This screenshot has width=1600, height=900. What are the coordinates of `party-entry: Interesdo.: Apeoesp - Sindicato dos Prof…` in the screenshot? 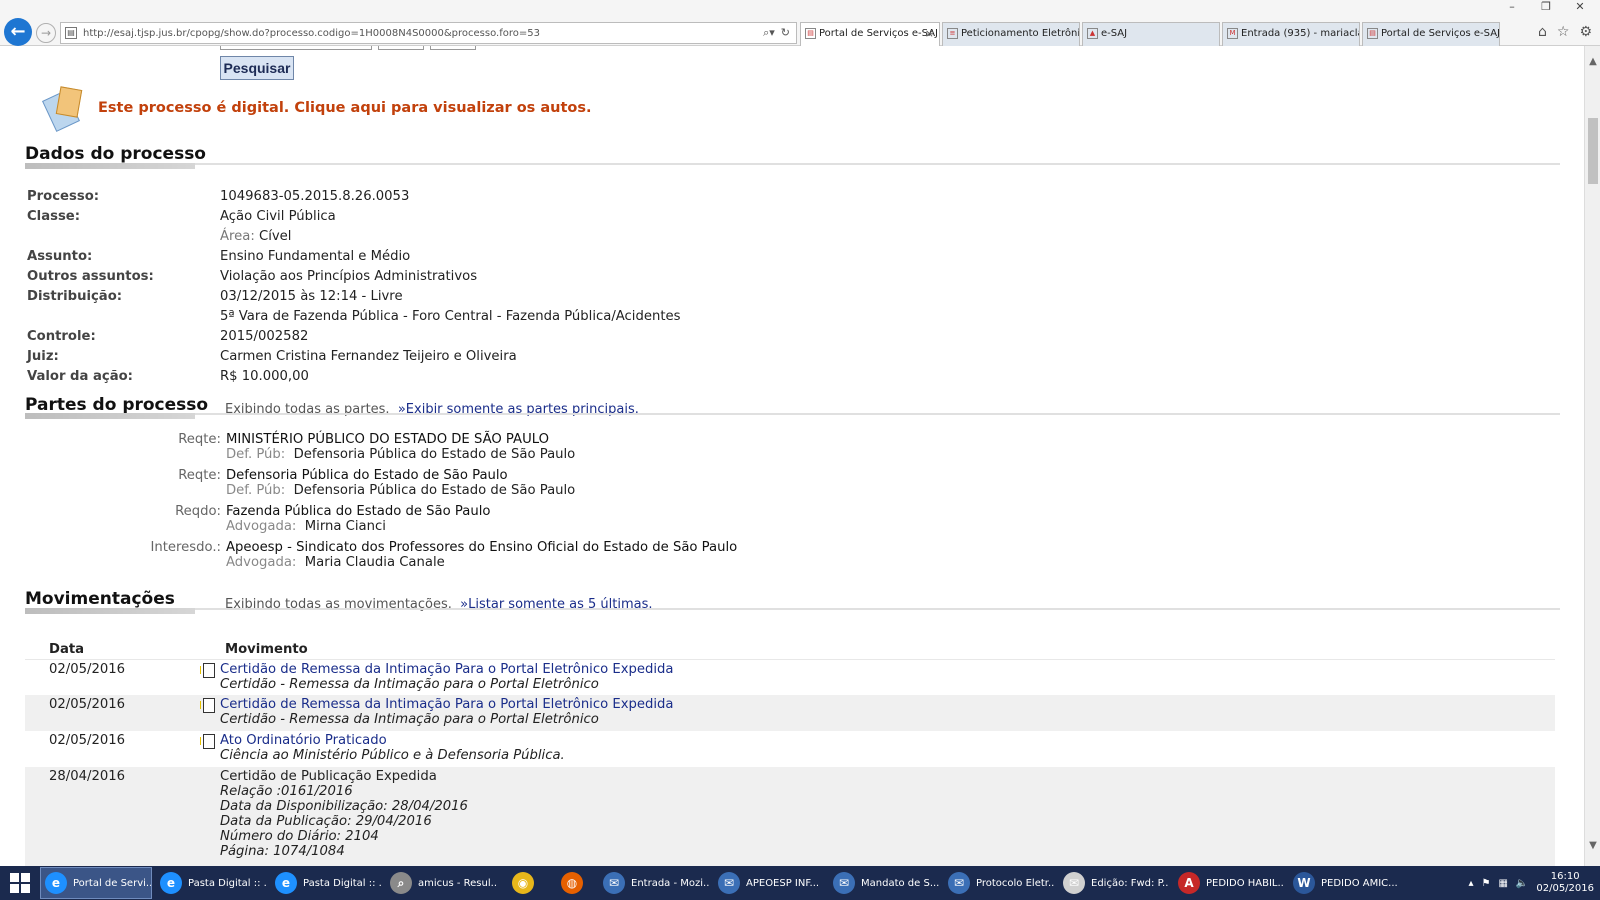 It's located at (600, 557).